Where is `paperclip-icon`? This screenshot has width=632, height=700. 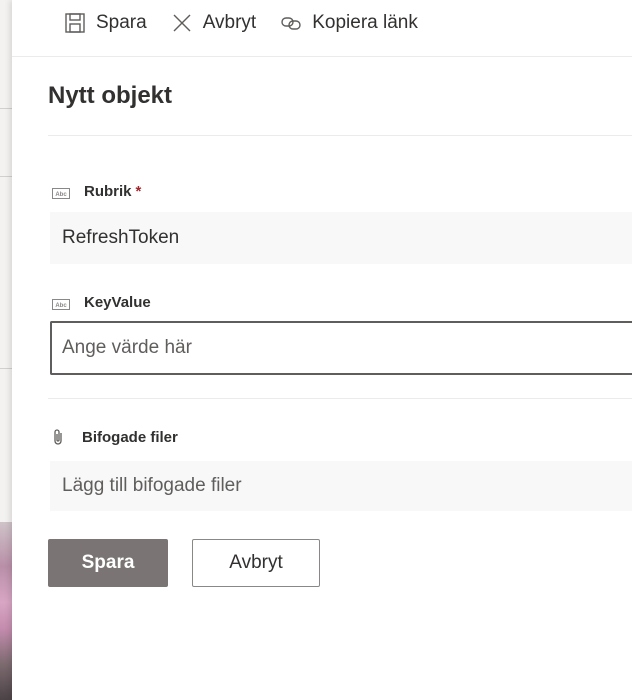 paperclip-icon is located at coordinates (58, 437).